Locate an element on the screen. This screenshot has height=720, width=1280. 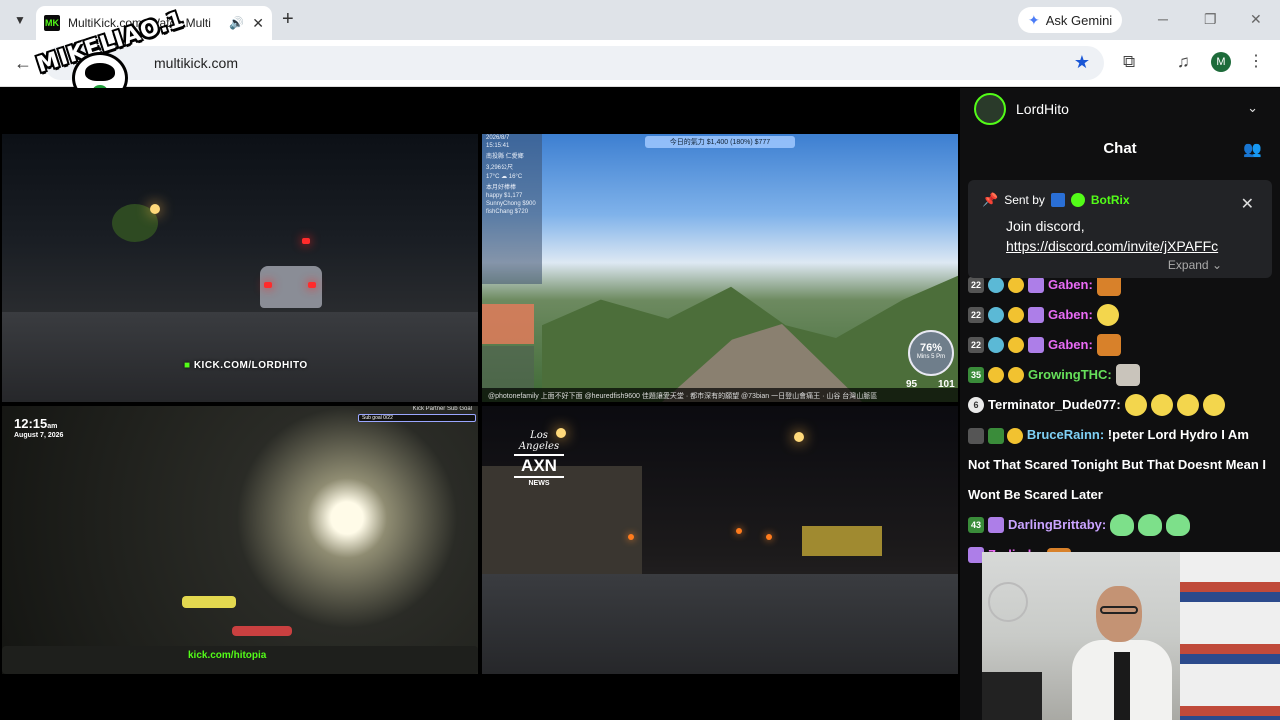
ask-gemini-label: Ask Gemini is located at coordinates (1079, 20).